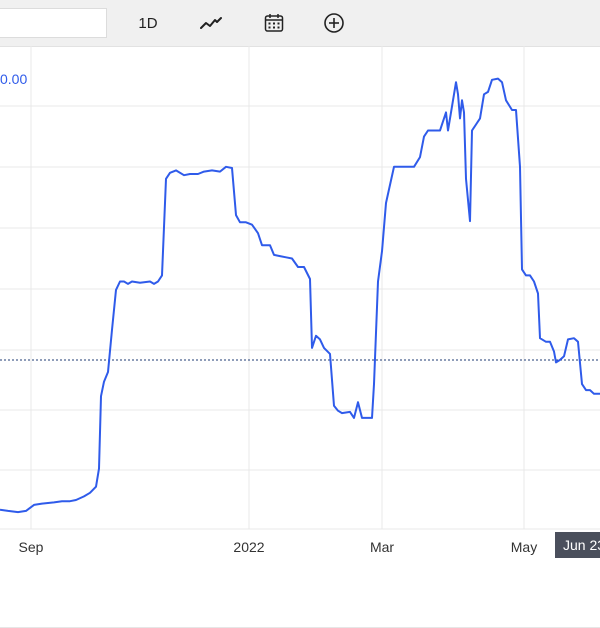 This screenshot has width=600, height=628. Describe the element at coordinates (31, 547) in the screenshot. I see `x-tick-label: Sep` at that location.